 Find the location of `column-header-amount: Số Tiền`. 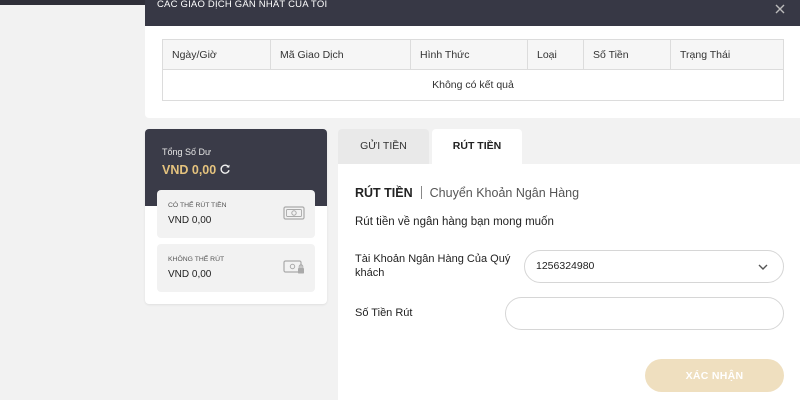

column-header-amount: Số Tiền is located at coordinates (626, 55).